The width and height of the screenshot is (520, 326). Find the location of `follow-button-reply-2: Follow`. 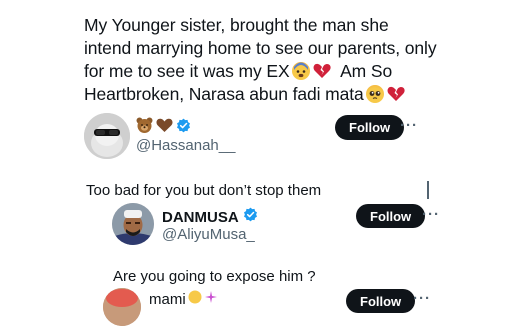

follow-button-reply-2: Follow is located at coordinates (381, 301).